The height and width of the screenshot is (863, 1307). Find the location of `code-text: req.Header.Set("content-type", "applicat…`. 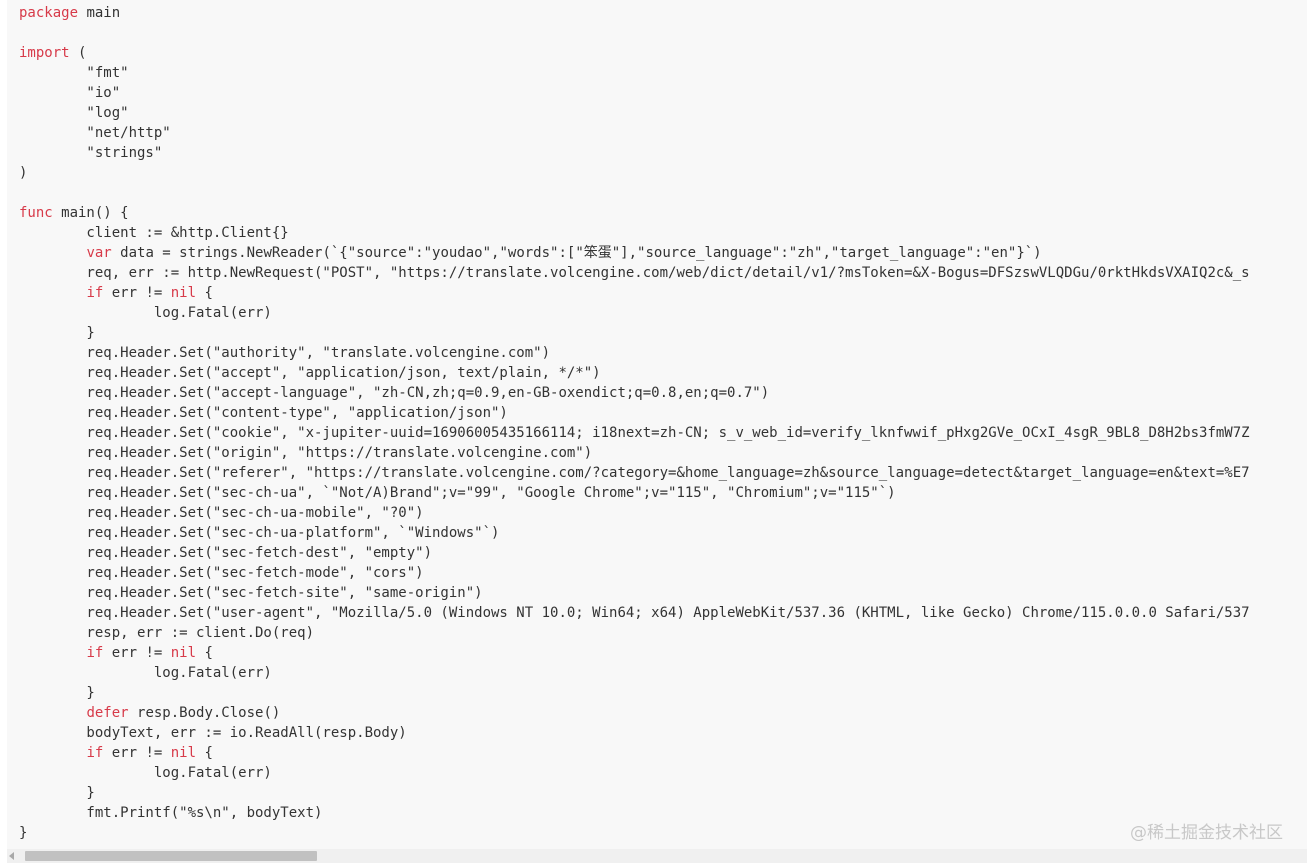

code-text: req.Header.Set("content-type", "applicat… is located at coordinates (263, 413).